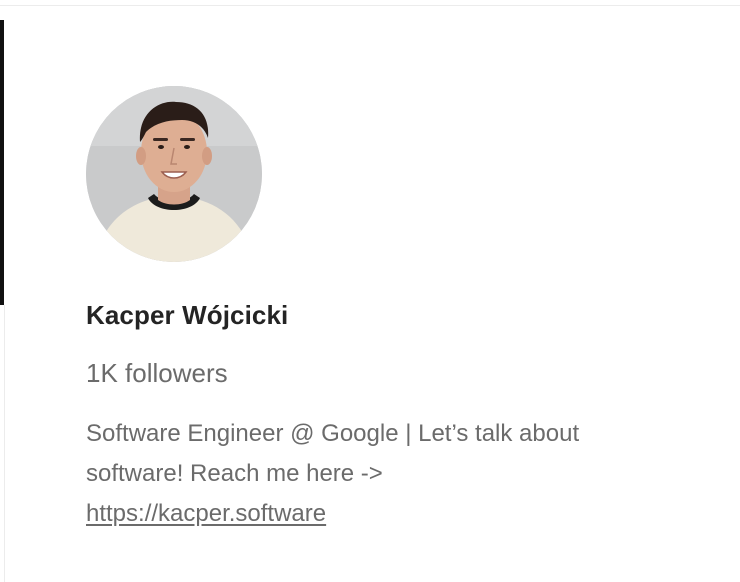 The height and width of the screenshot is (582, 740). I want to click on top-divider, so click(370, 5).